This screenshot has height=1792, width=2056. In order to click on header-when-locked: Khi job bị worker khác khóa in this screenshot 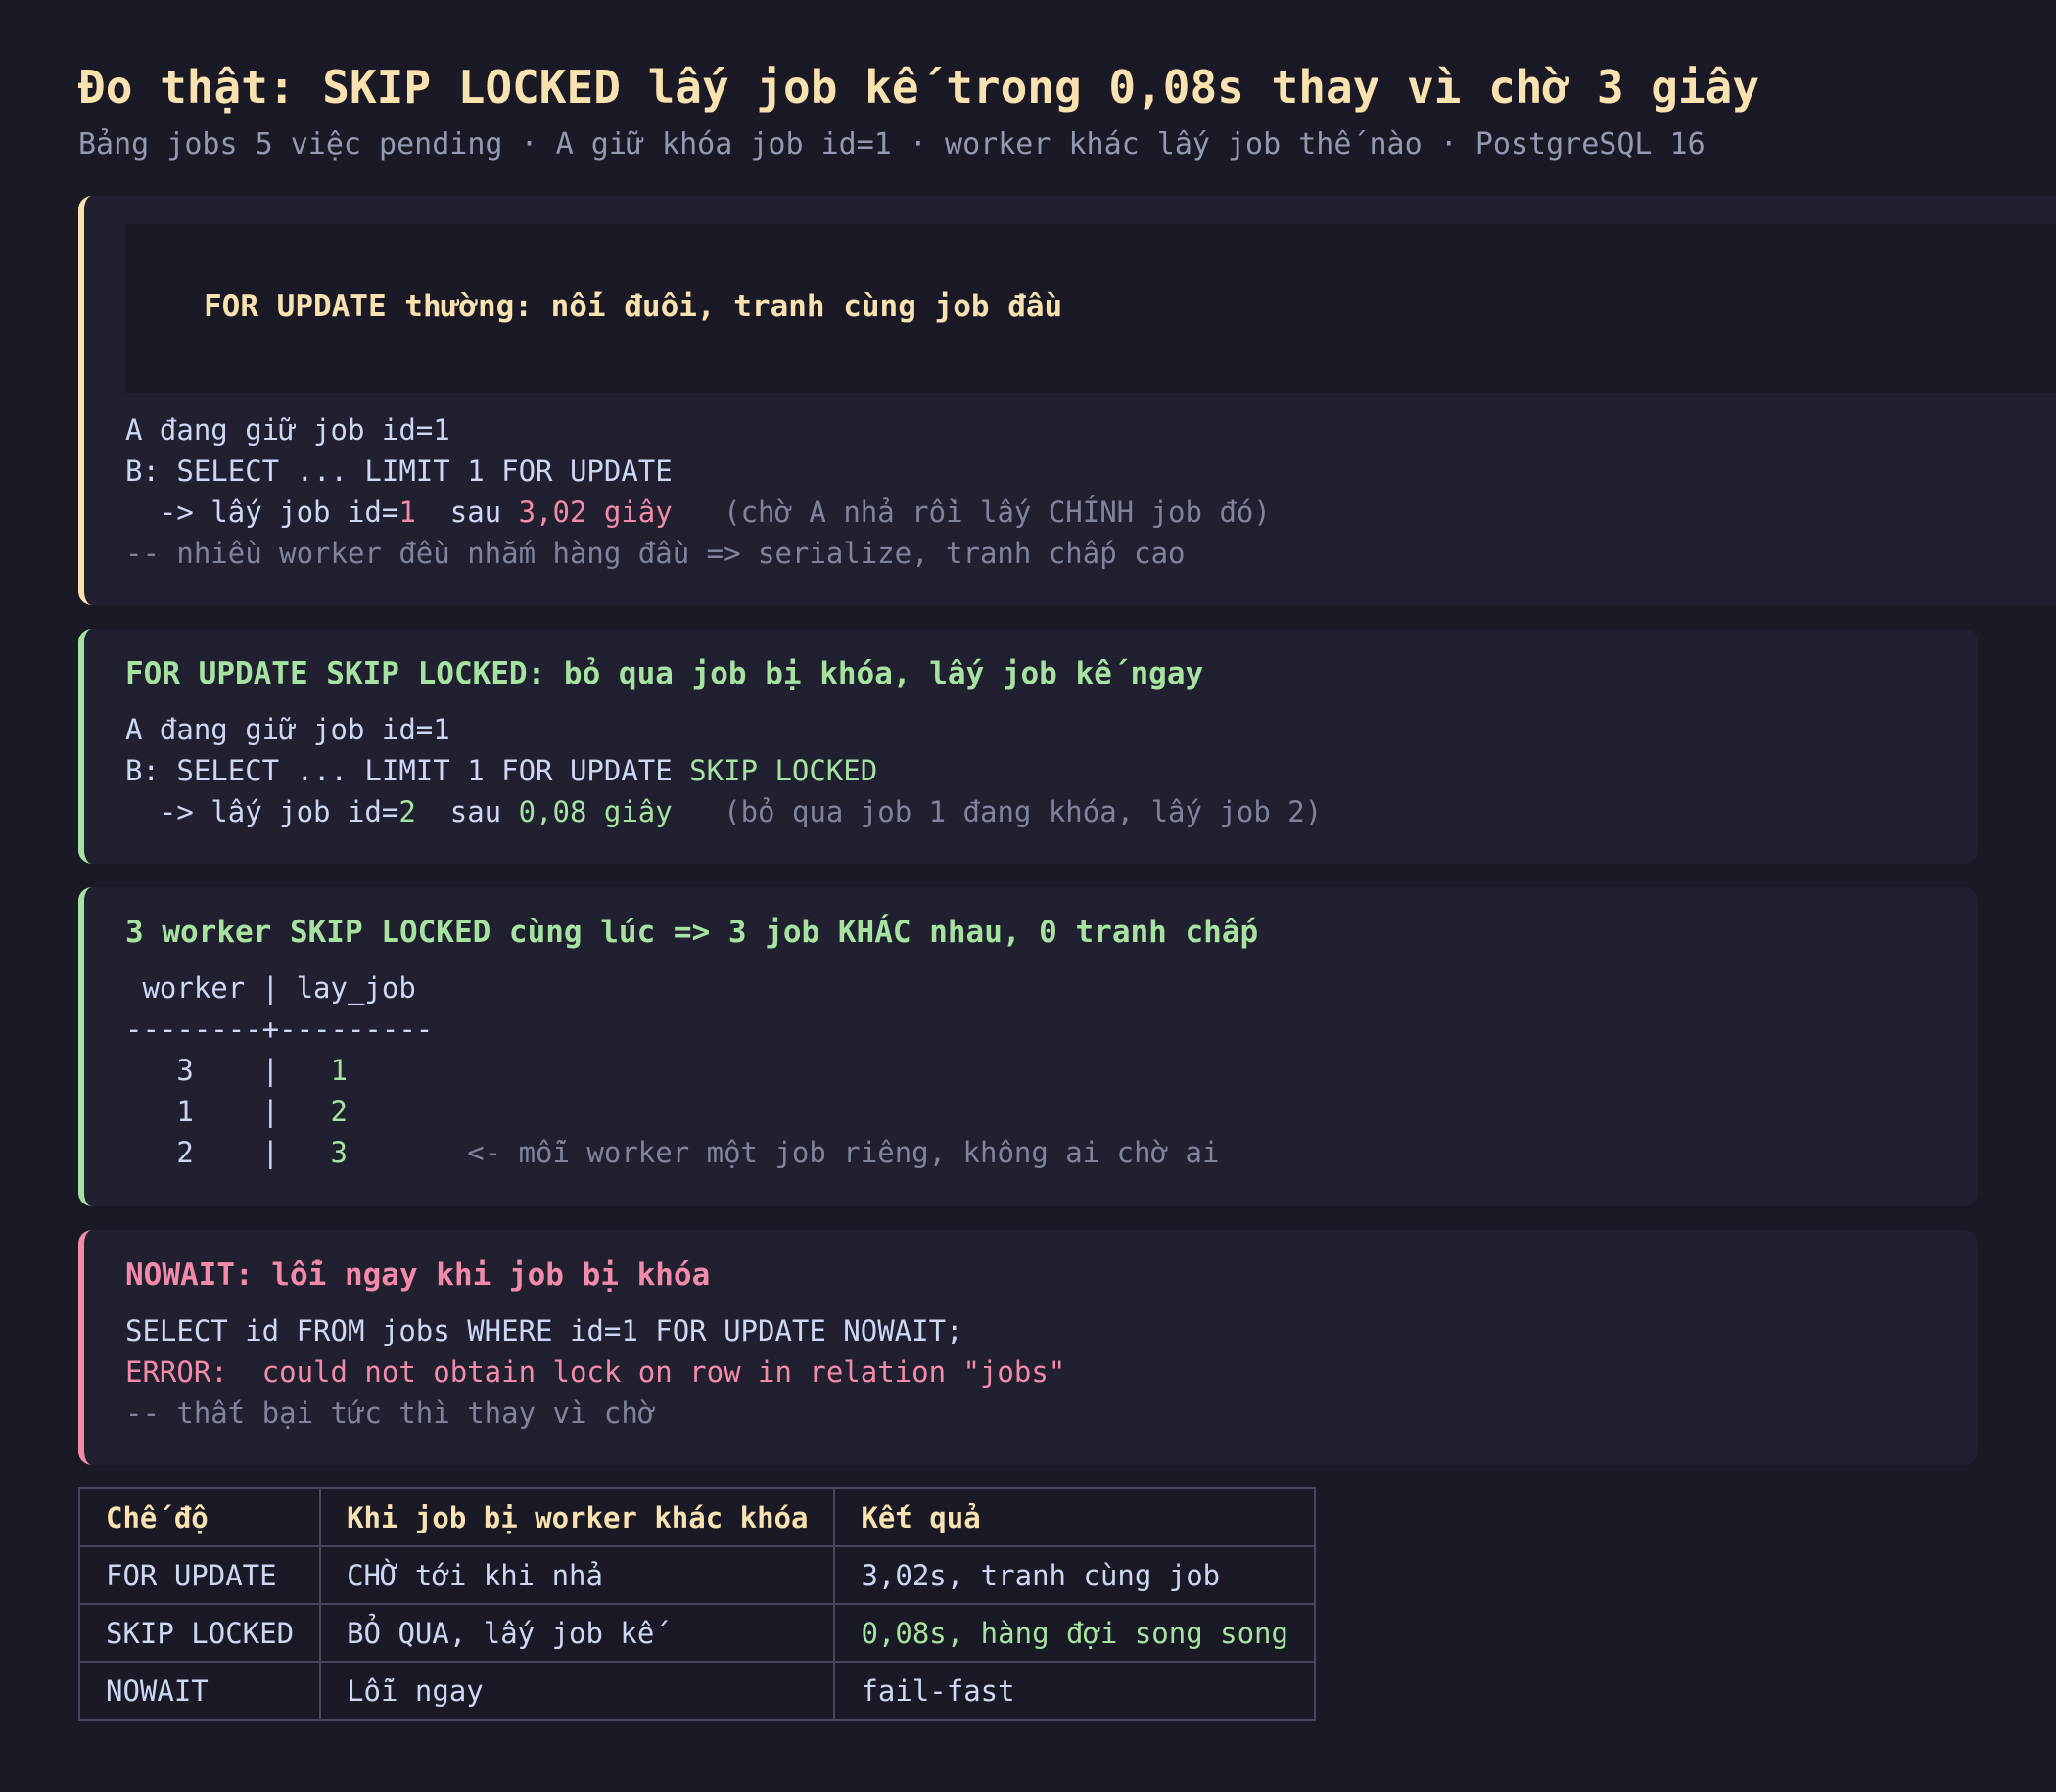, I will do `click(577, 1517)`.